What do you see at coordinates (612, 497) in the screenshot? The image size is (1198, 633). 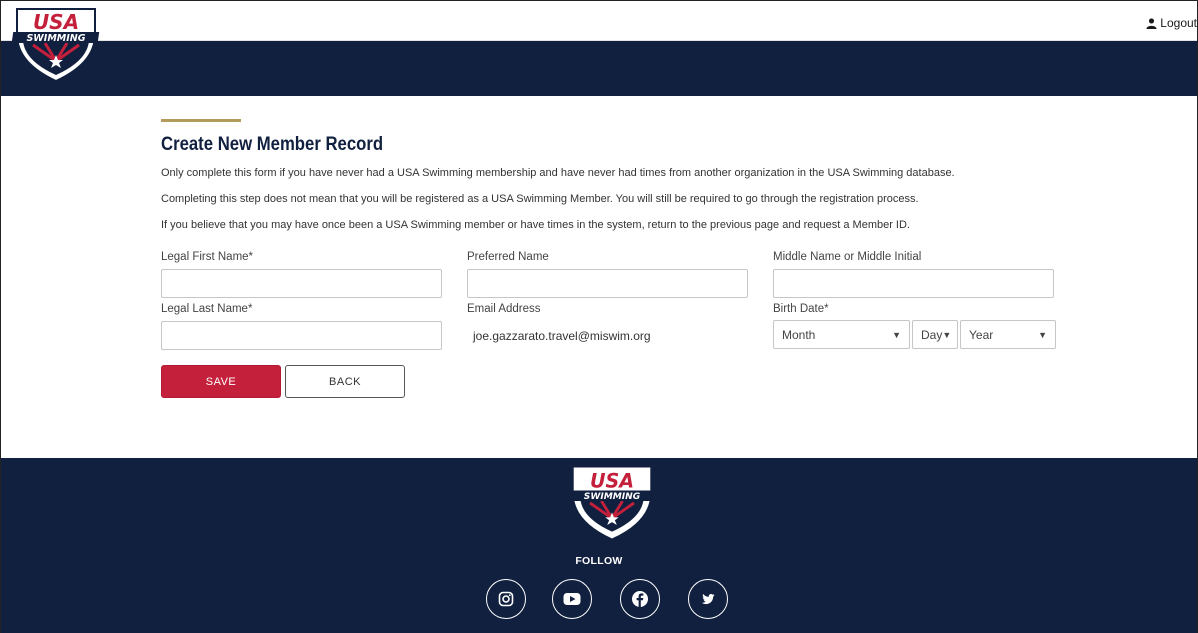 I see `footer-logo-swimming-text: SWIMMING` at bounding box center [612, 497].